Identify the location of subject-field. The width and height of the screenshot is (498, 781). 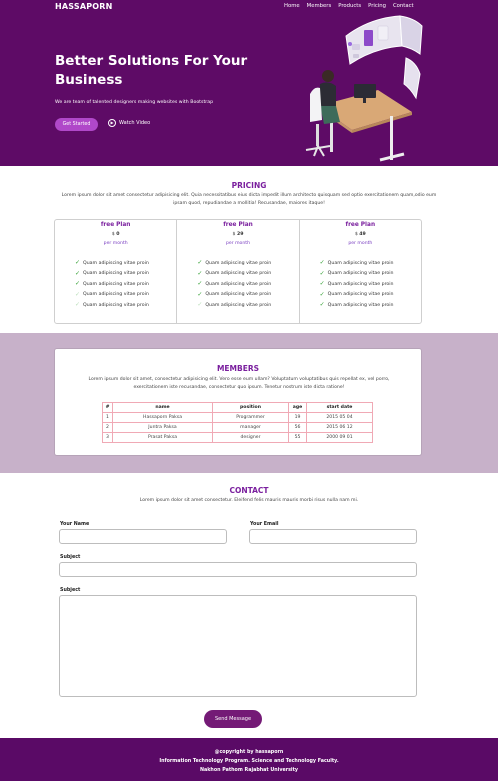
(238, 569).